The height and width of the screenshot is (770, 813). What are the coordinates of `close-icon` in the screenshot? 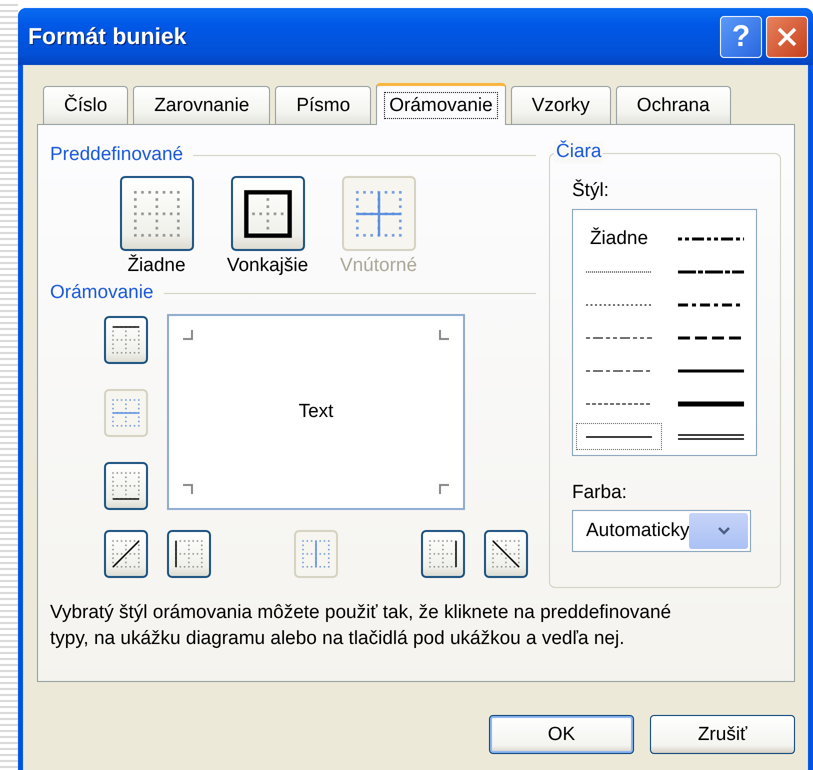 It's located at (787, 37).